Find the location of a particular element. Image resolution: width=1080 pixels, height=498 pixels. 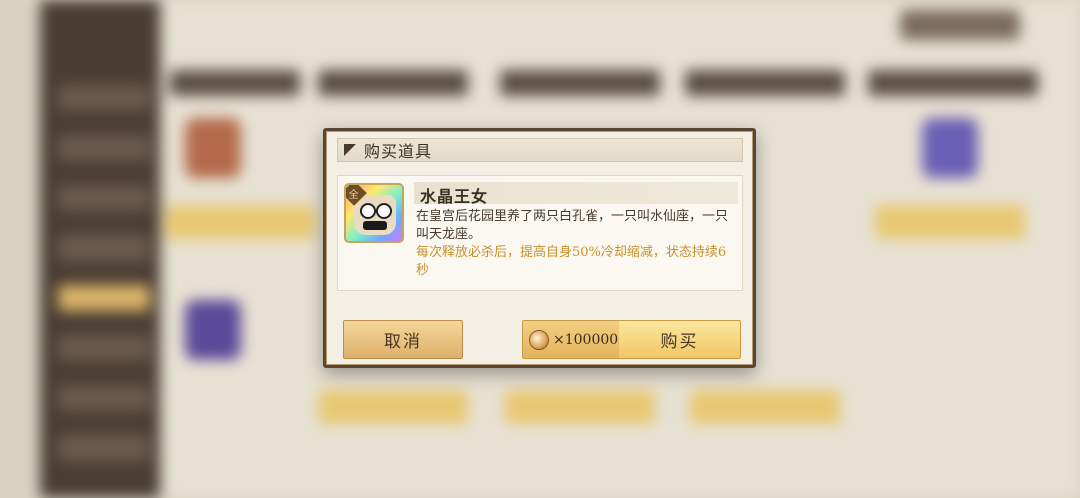

rarity-badge-text: 全 is located at coordinates (354, 195).